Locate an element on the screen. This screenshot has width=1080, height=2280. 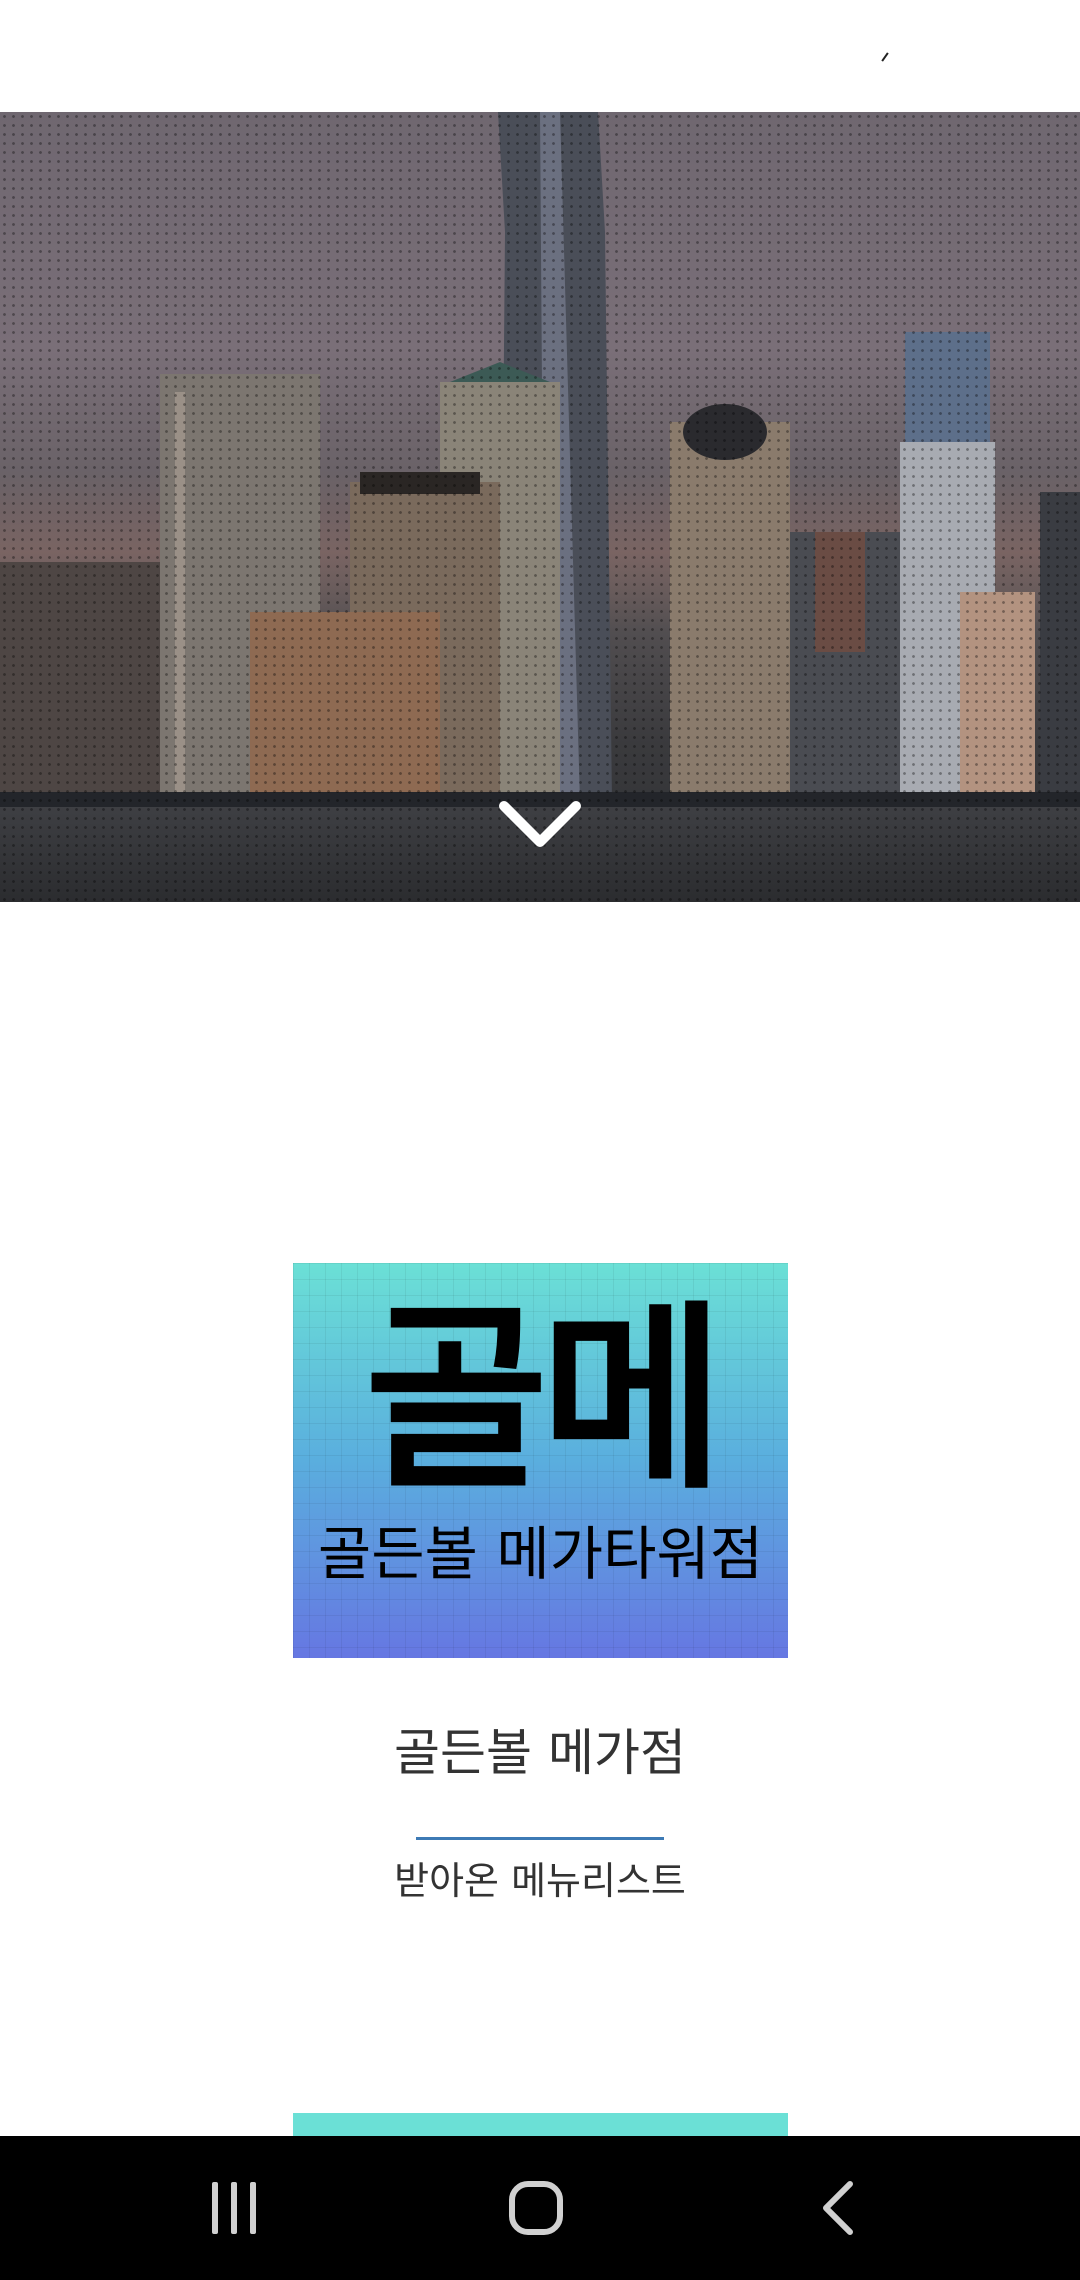
back-button is located at coordinates (838, 2208).